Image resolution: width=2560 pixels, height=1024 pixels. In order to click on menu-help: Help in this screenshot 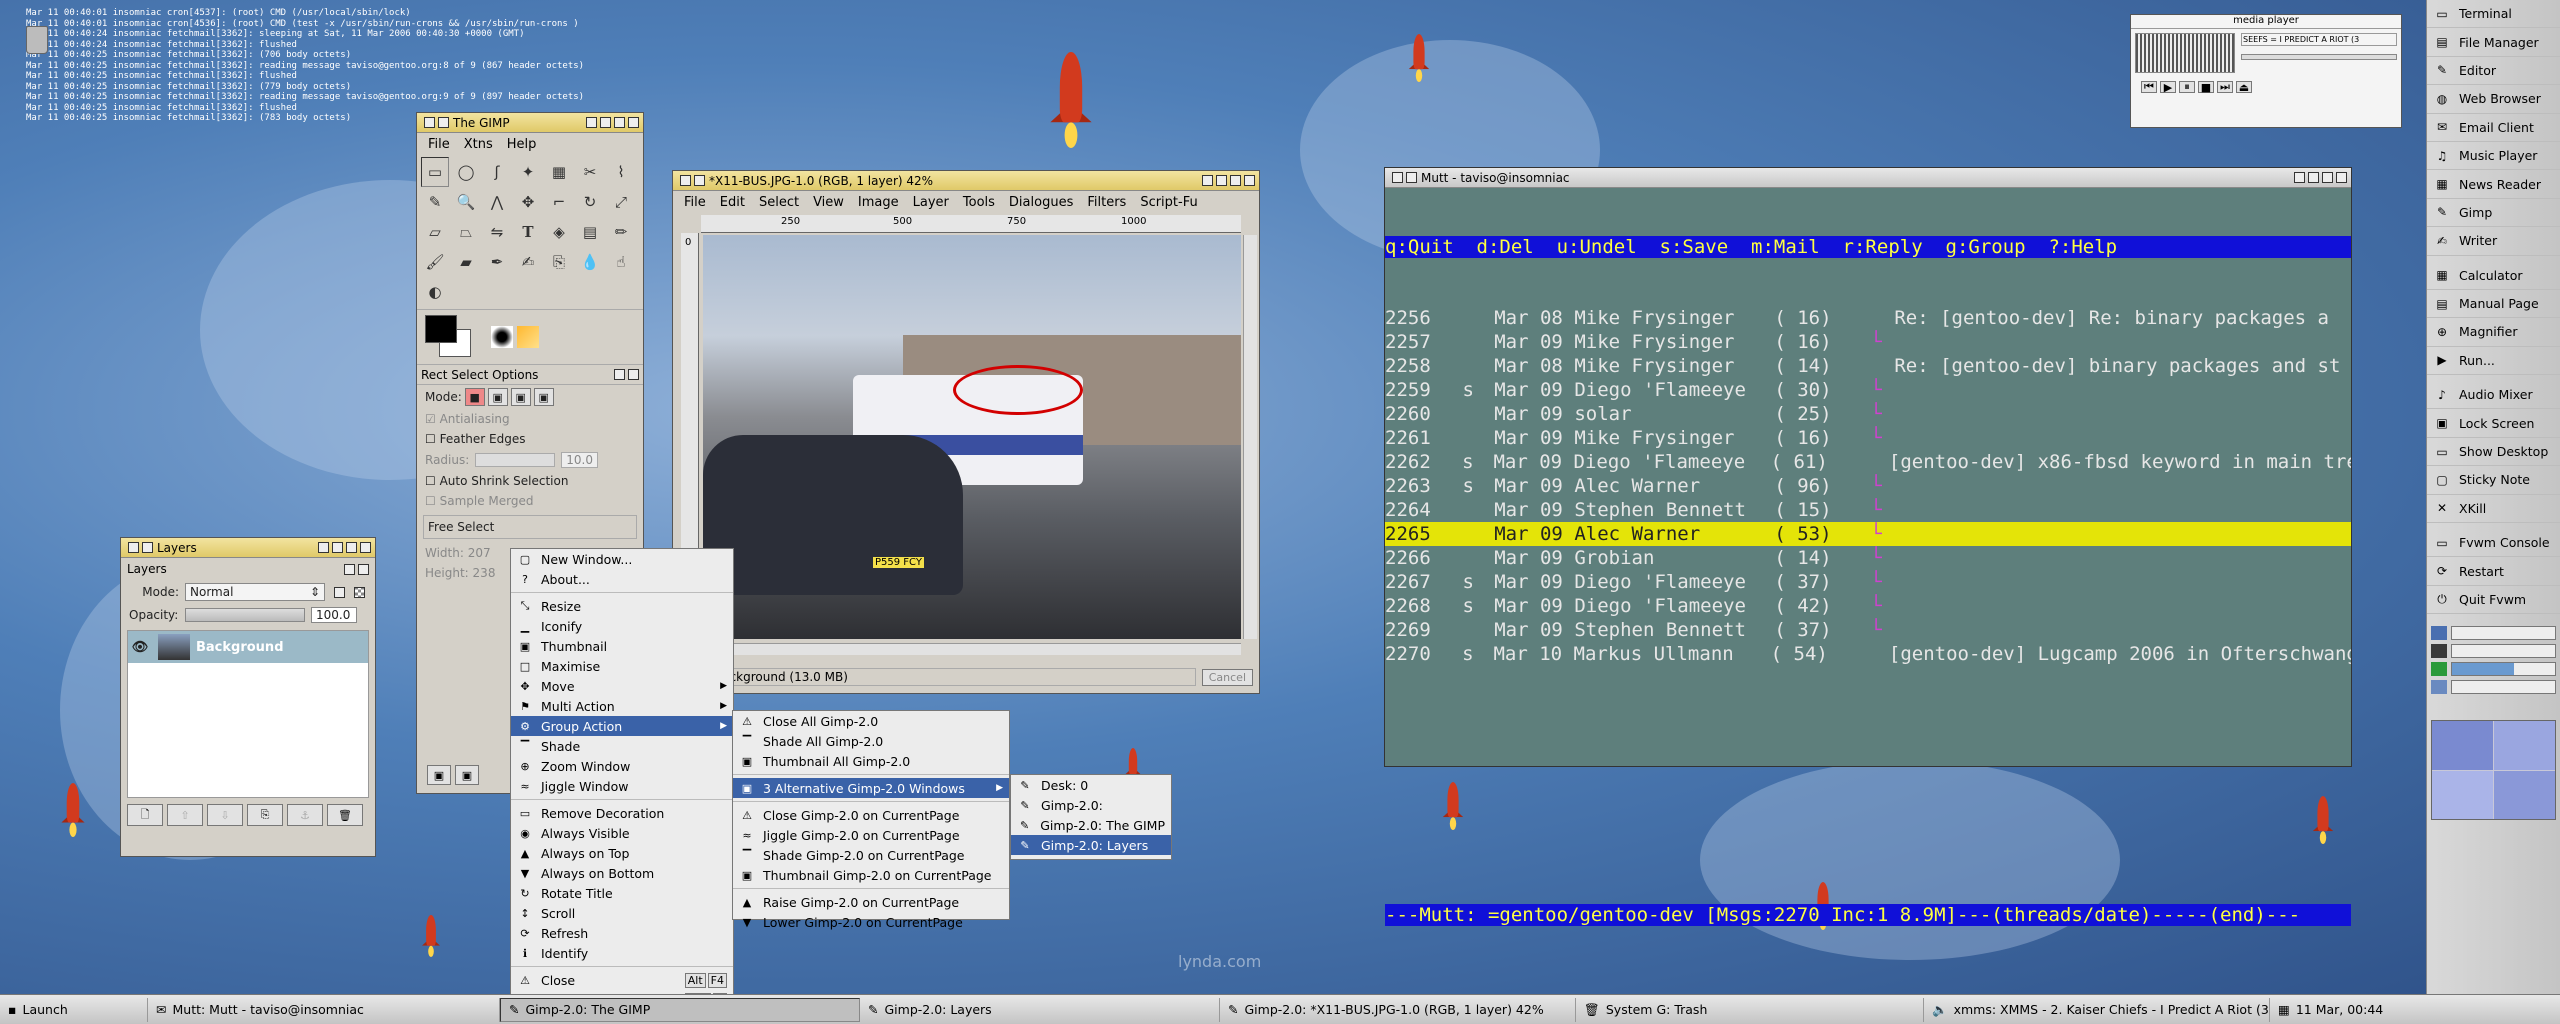, I will do `click(522, 144)`.